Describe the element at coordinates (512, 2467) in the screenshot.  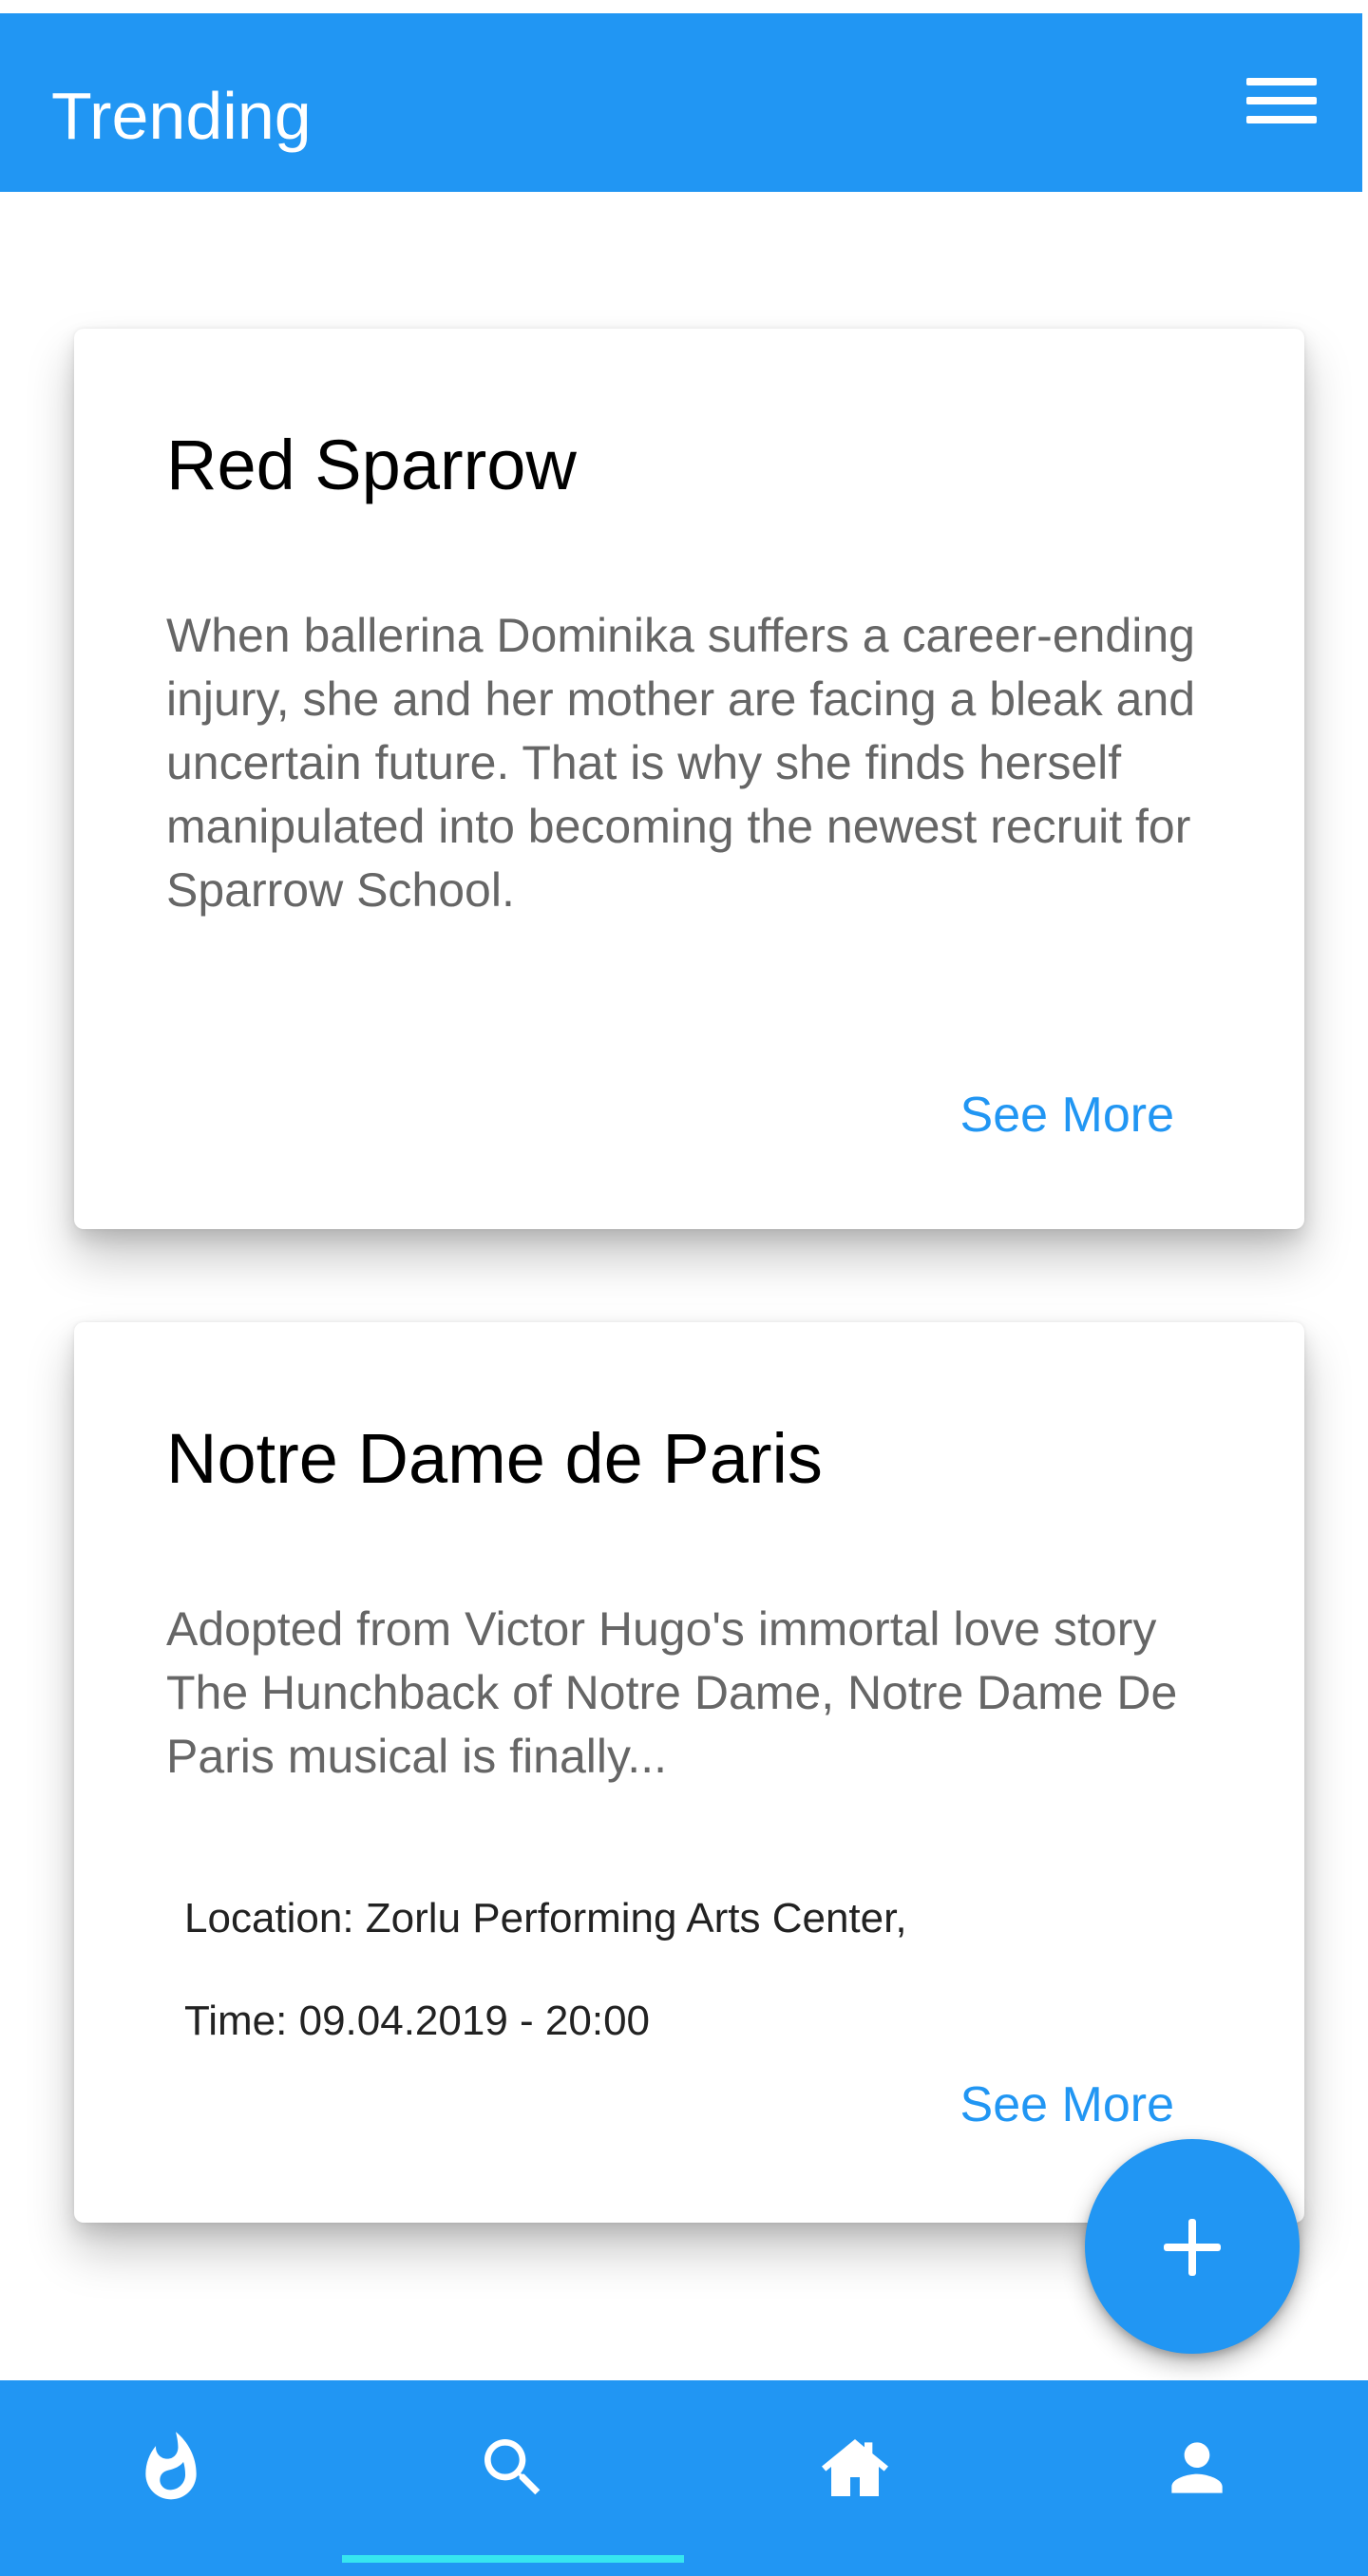
I see `search-icon` at that location.